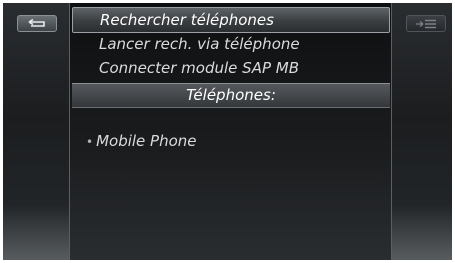  Describe the element at coordinates (231, 95) in the screenshot. I see `phones-section-heading: Téléphones:` at that location.